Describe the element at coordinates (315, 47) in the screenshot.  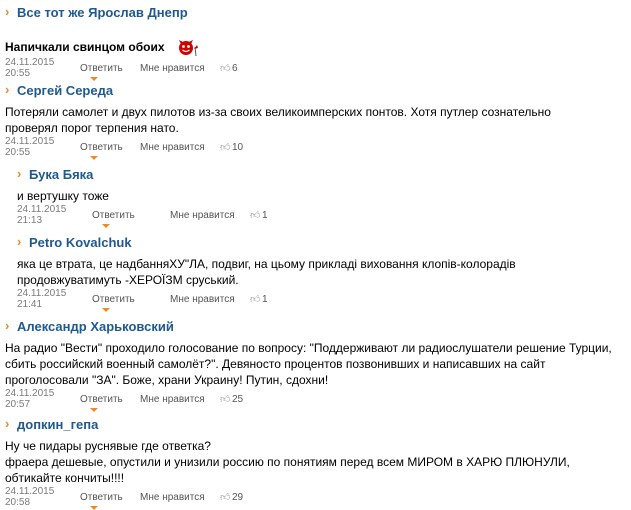
I see `comment-text: Напичкали свинцом обоих` at that location.